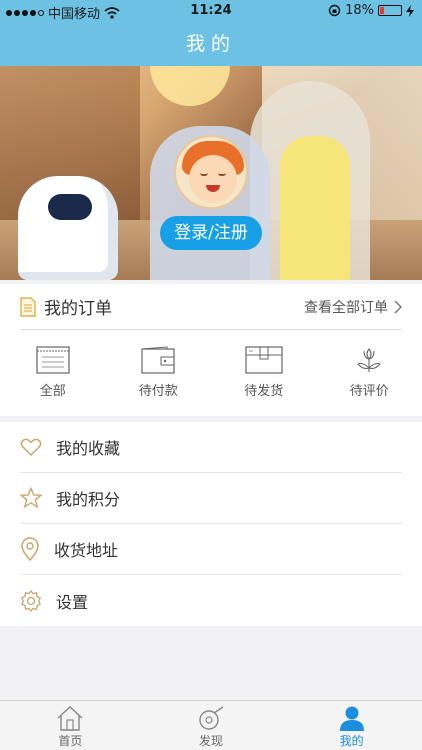 The width and height of the screenshot is (422, 750). Describe the element at coordinates (211, 549) in the screenshot. I see `menu-item-address: 收货地址` at that location.